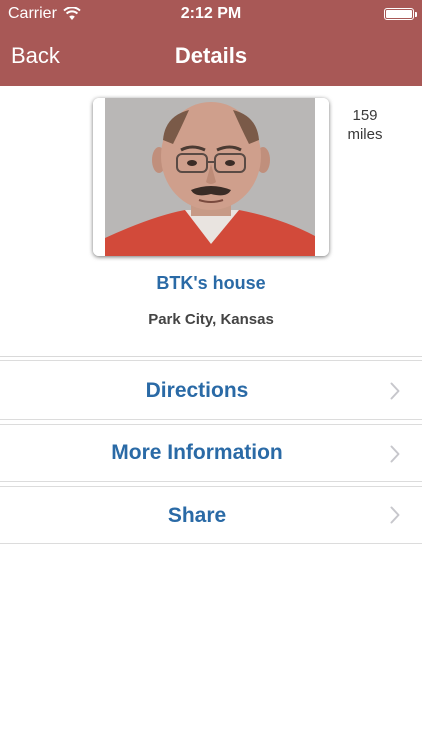 This screenshot has width=422, height=750. I want to click on distance-value: 159, so click(365, 115).